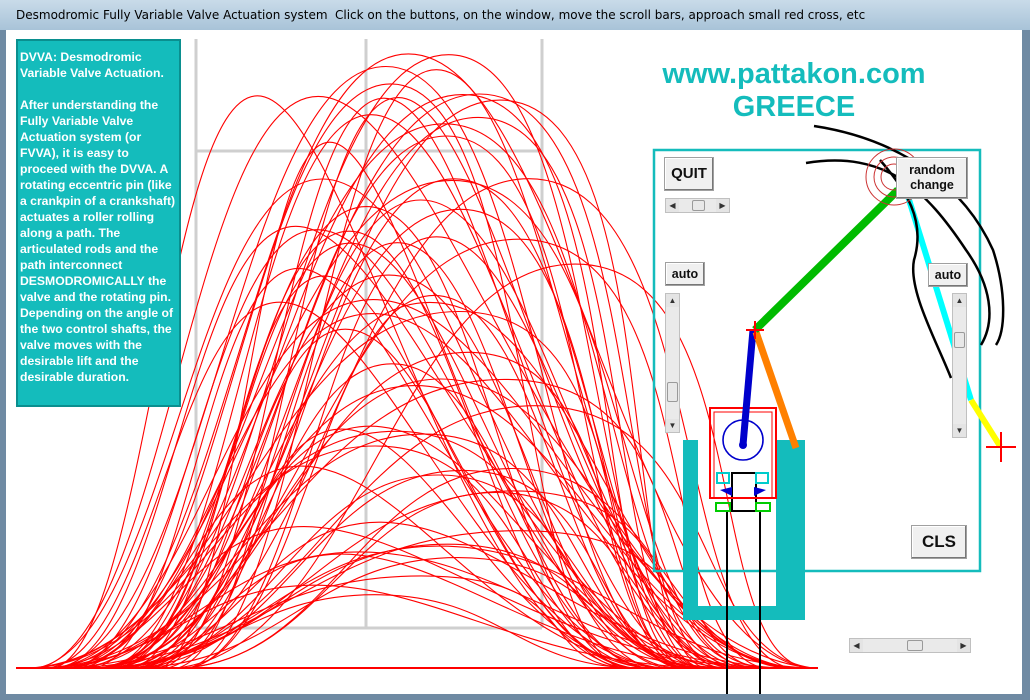 The height and width of the screenshot is (700, 1030). I want to click on valve-housing, so click(744, 530).